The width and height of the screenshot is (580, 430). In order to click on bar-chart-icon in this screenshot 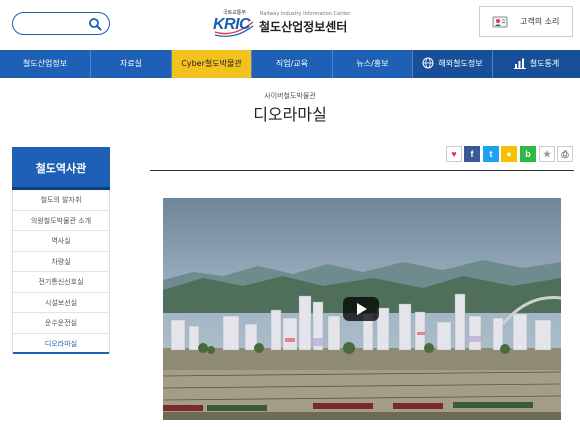, I will do `click(519, 63)`.